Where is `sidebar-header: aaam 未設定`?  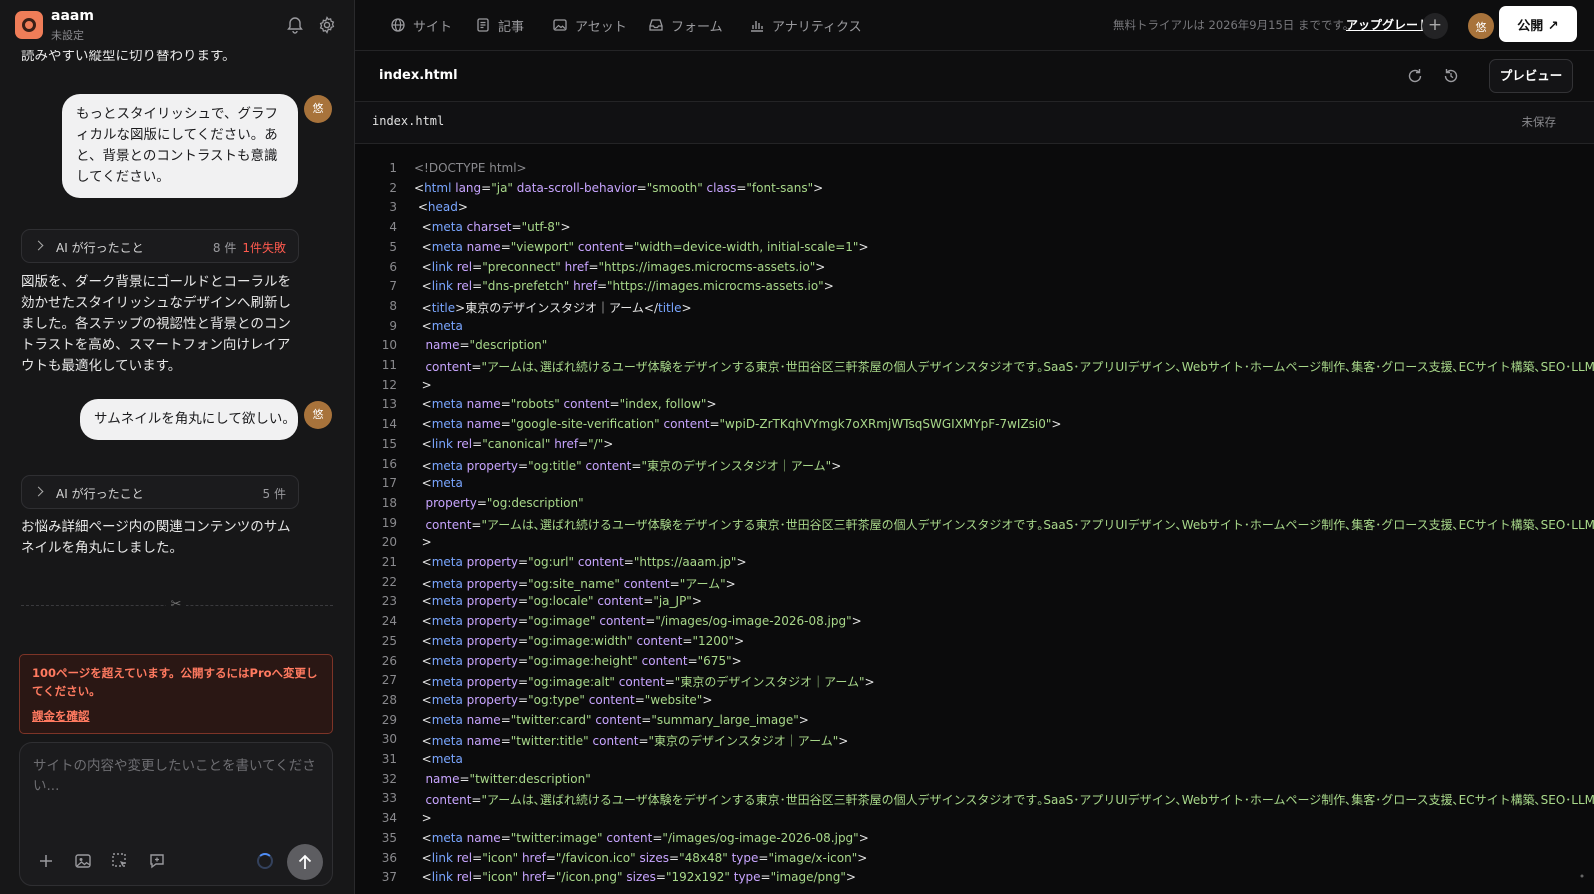
sidebar-header: aaam 未設定 is located at coordinates (177, 25).